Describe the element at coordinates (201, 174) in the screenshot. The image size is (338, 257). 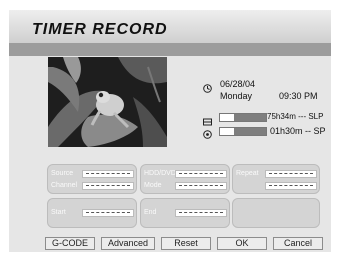
I see `hddvd-field` at that location.